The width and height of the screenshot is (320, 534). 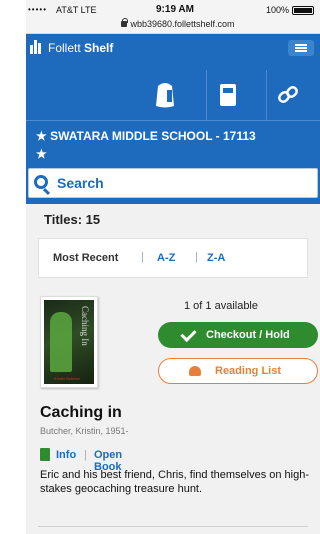 What do you see at coordinates (72, 219) in the screenshot?
I see `titles-count: Titles: 15` at bounding box center [72, 219].